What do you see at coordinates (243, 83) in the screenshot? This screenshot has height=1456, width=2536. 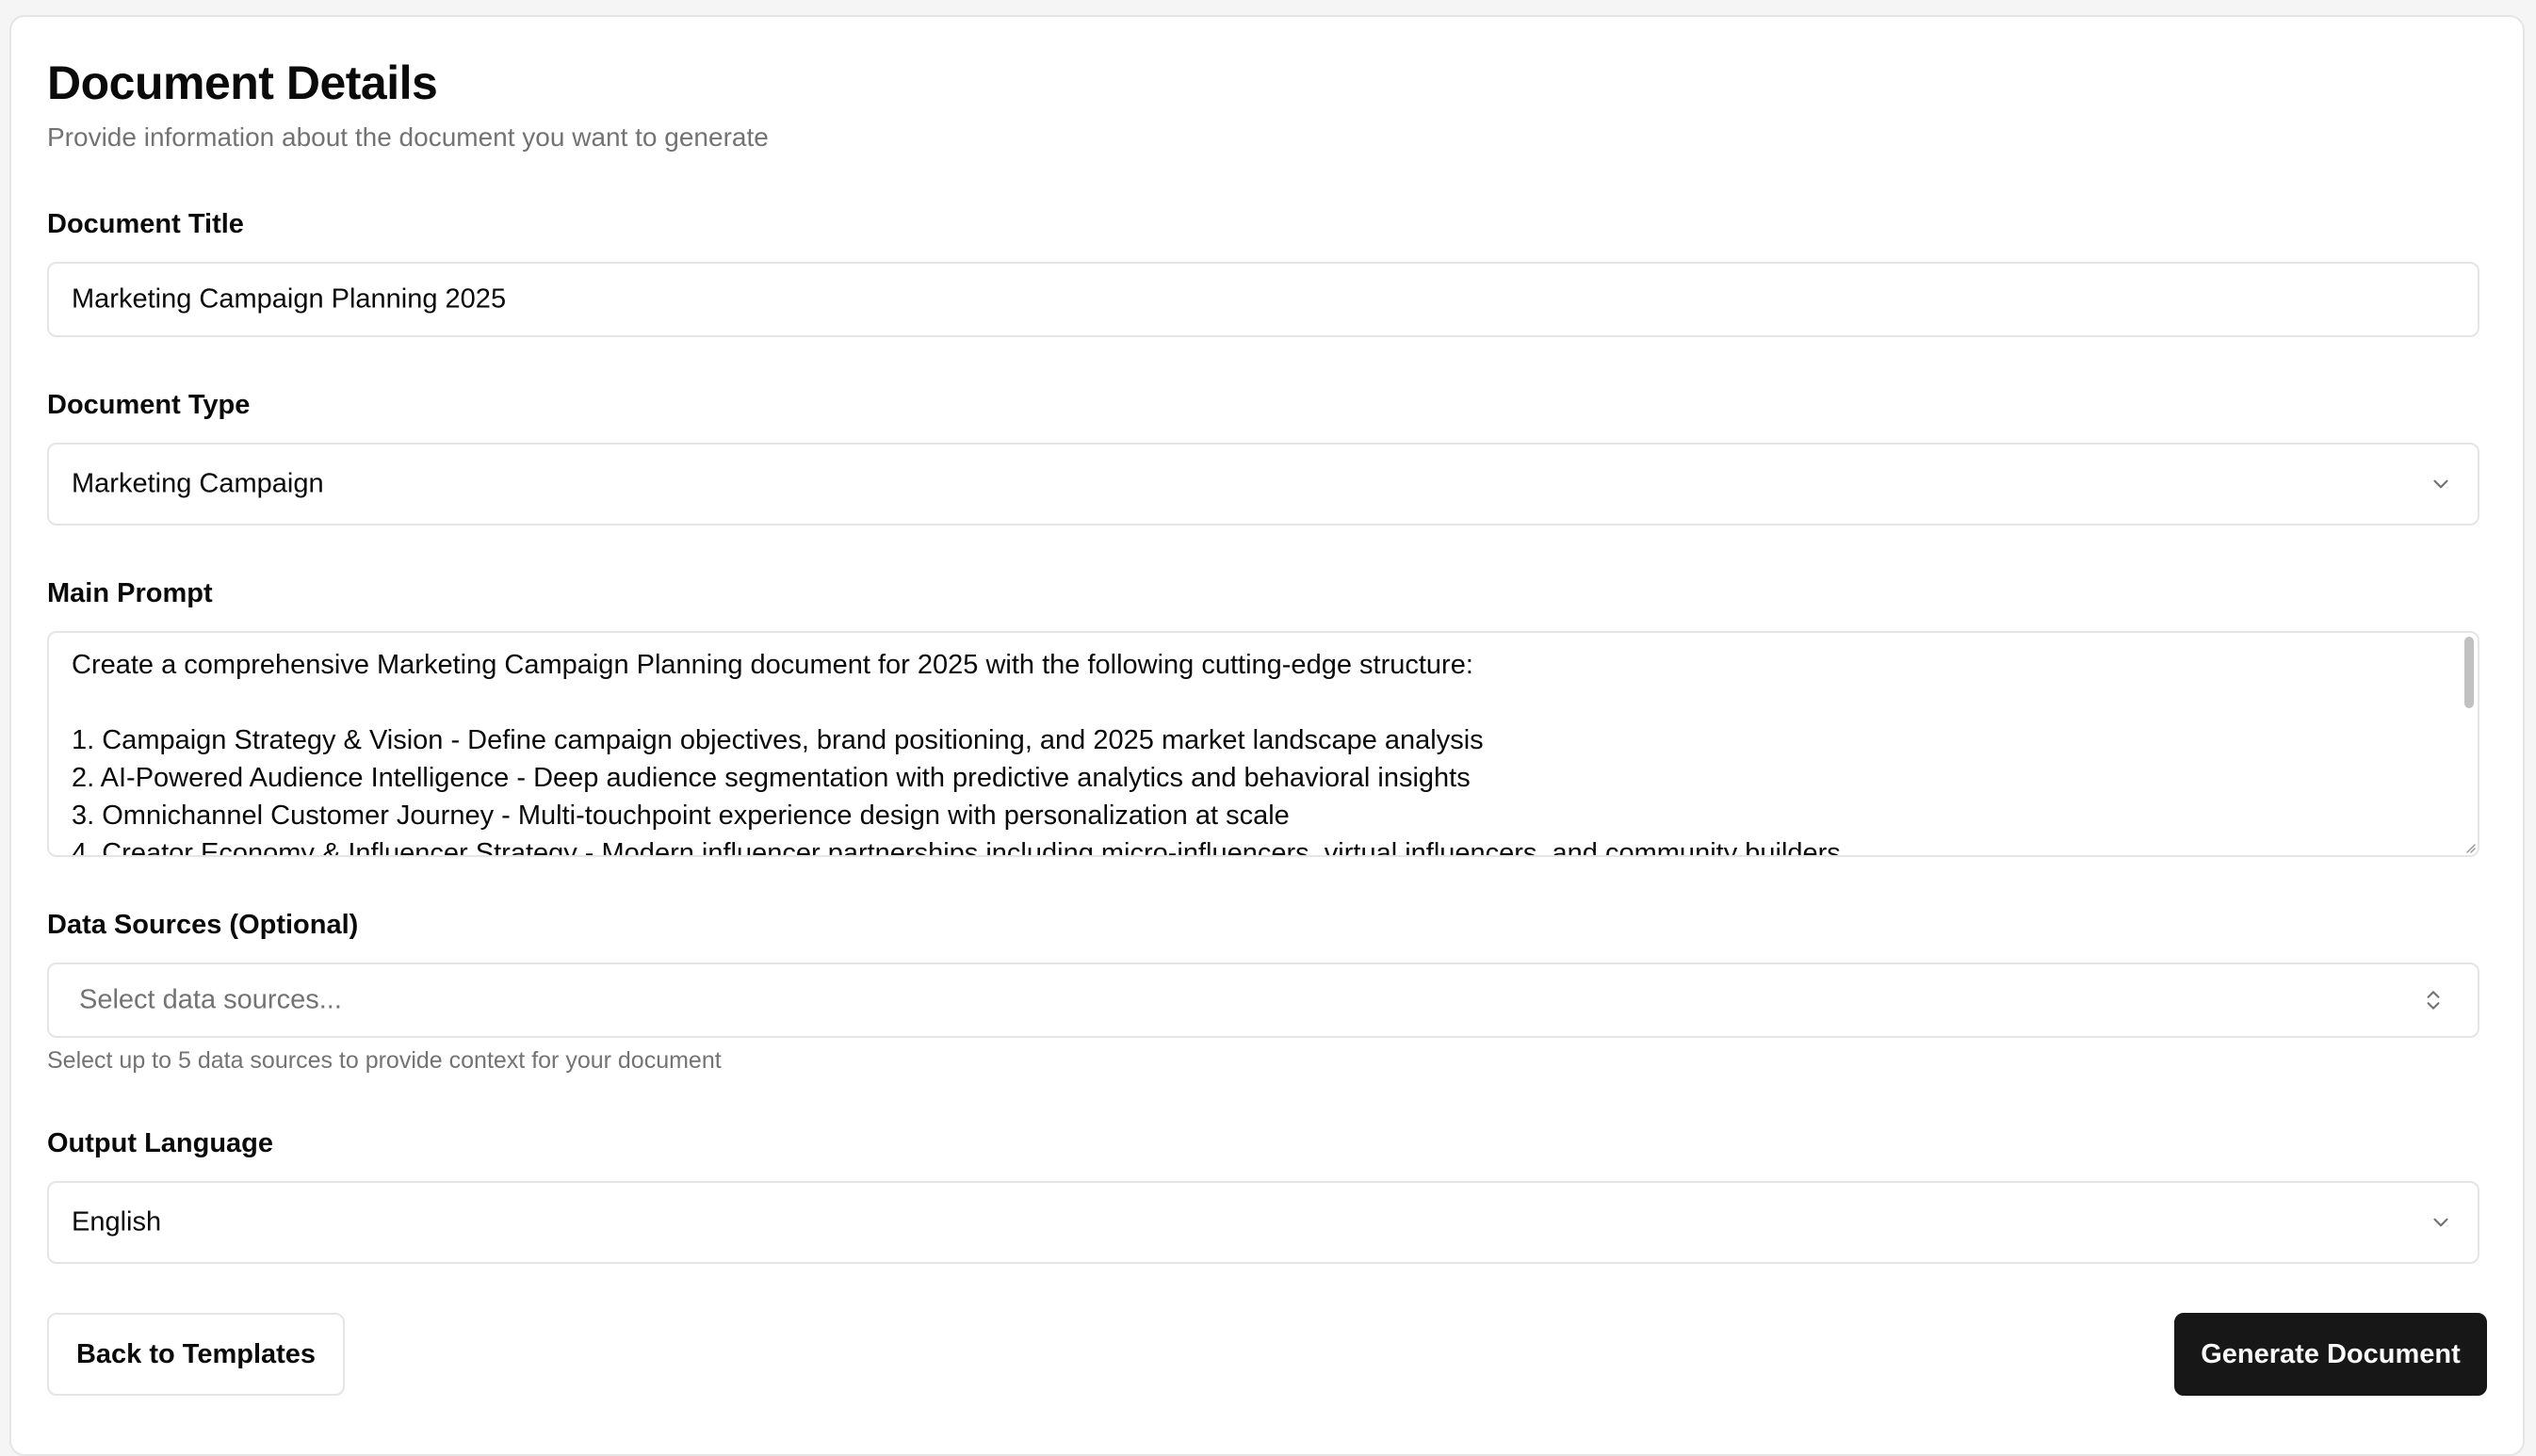 I see `page-title: Document Details` at bounding box center [243, 83].